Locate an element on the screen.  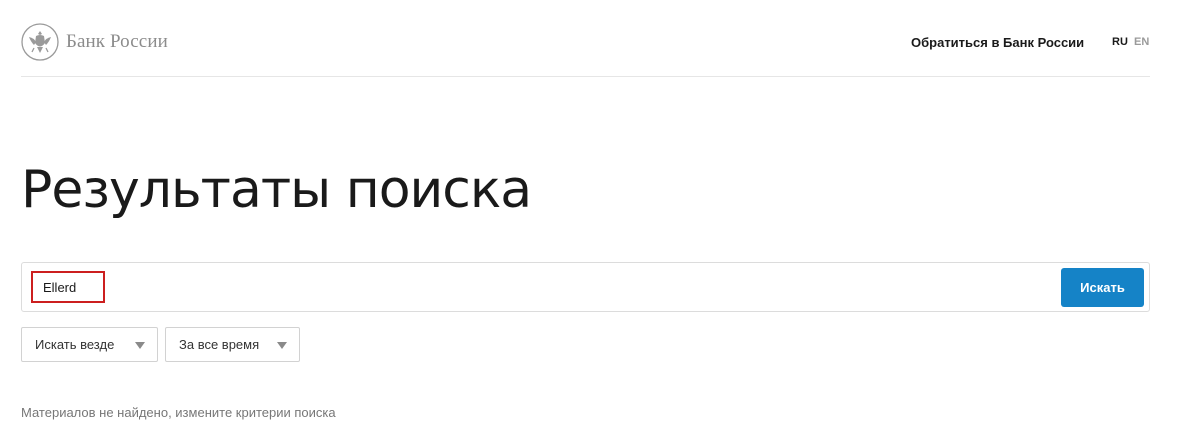
language-en: EN is located at coordinates (1141, 42).